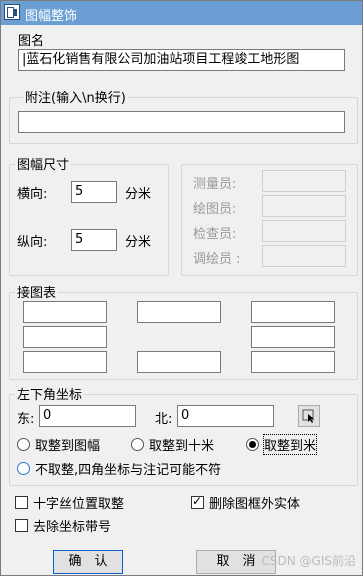 This screenshot has width=363, height=576. What do you see at coordinates (138, 194) in the screenshot?
I see `horizontal-unit: 分米` at bounding box center [138, 194].